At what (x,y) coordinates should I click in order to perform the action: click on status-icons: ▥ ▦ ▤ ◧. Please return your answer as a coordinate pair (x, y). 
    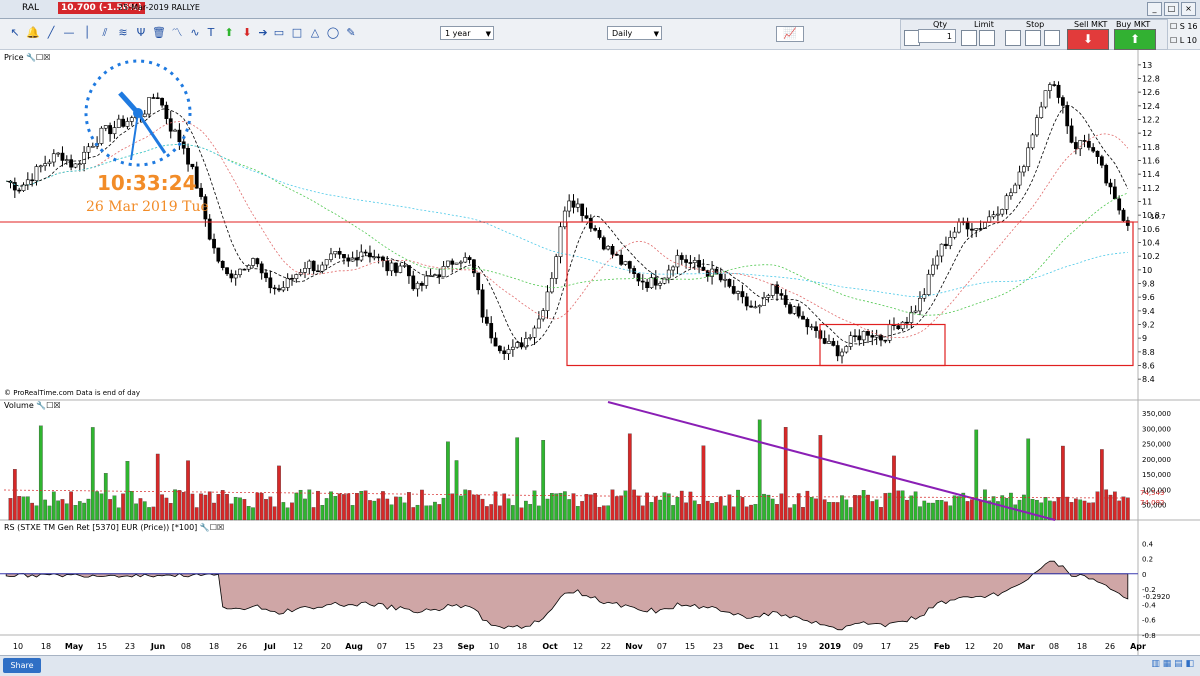
    Looking at the image, I should click on (1172, 664).